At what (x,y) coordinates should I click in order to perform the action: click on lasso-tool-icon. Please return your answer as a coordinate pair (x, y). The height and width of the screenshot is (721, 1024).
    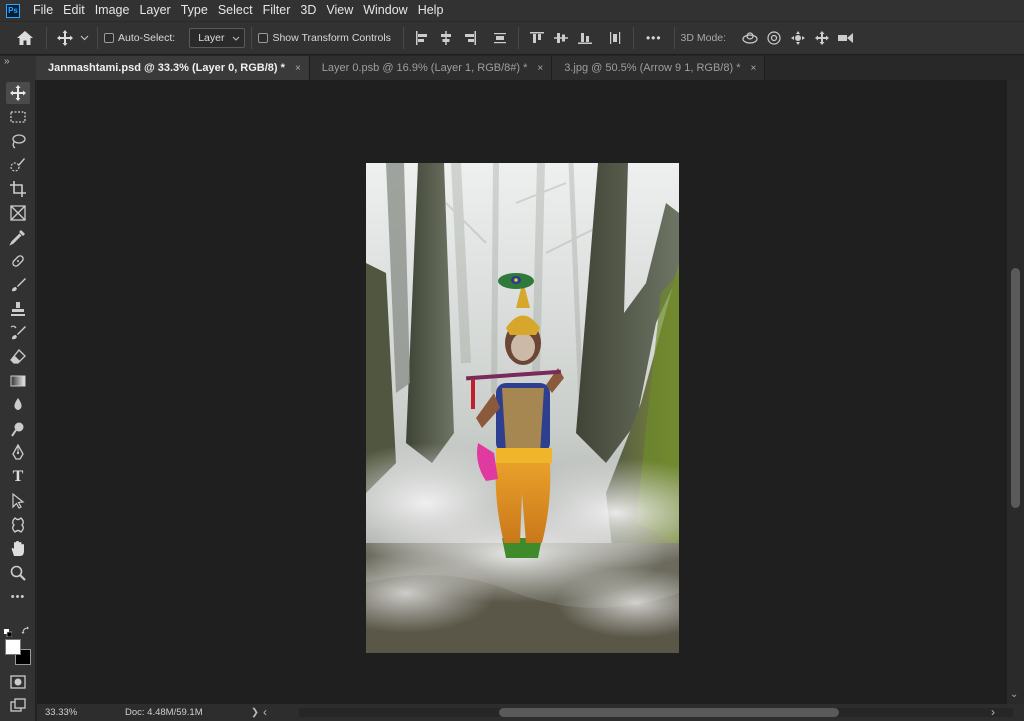
    Looking at the image, I should click on (18, 141).